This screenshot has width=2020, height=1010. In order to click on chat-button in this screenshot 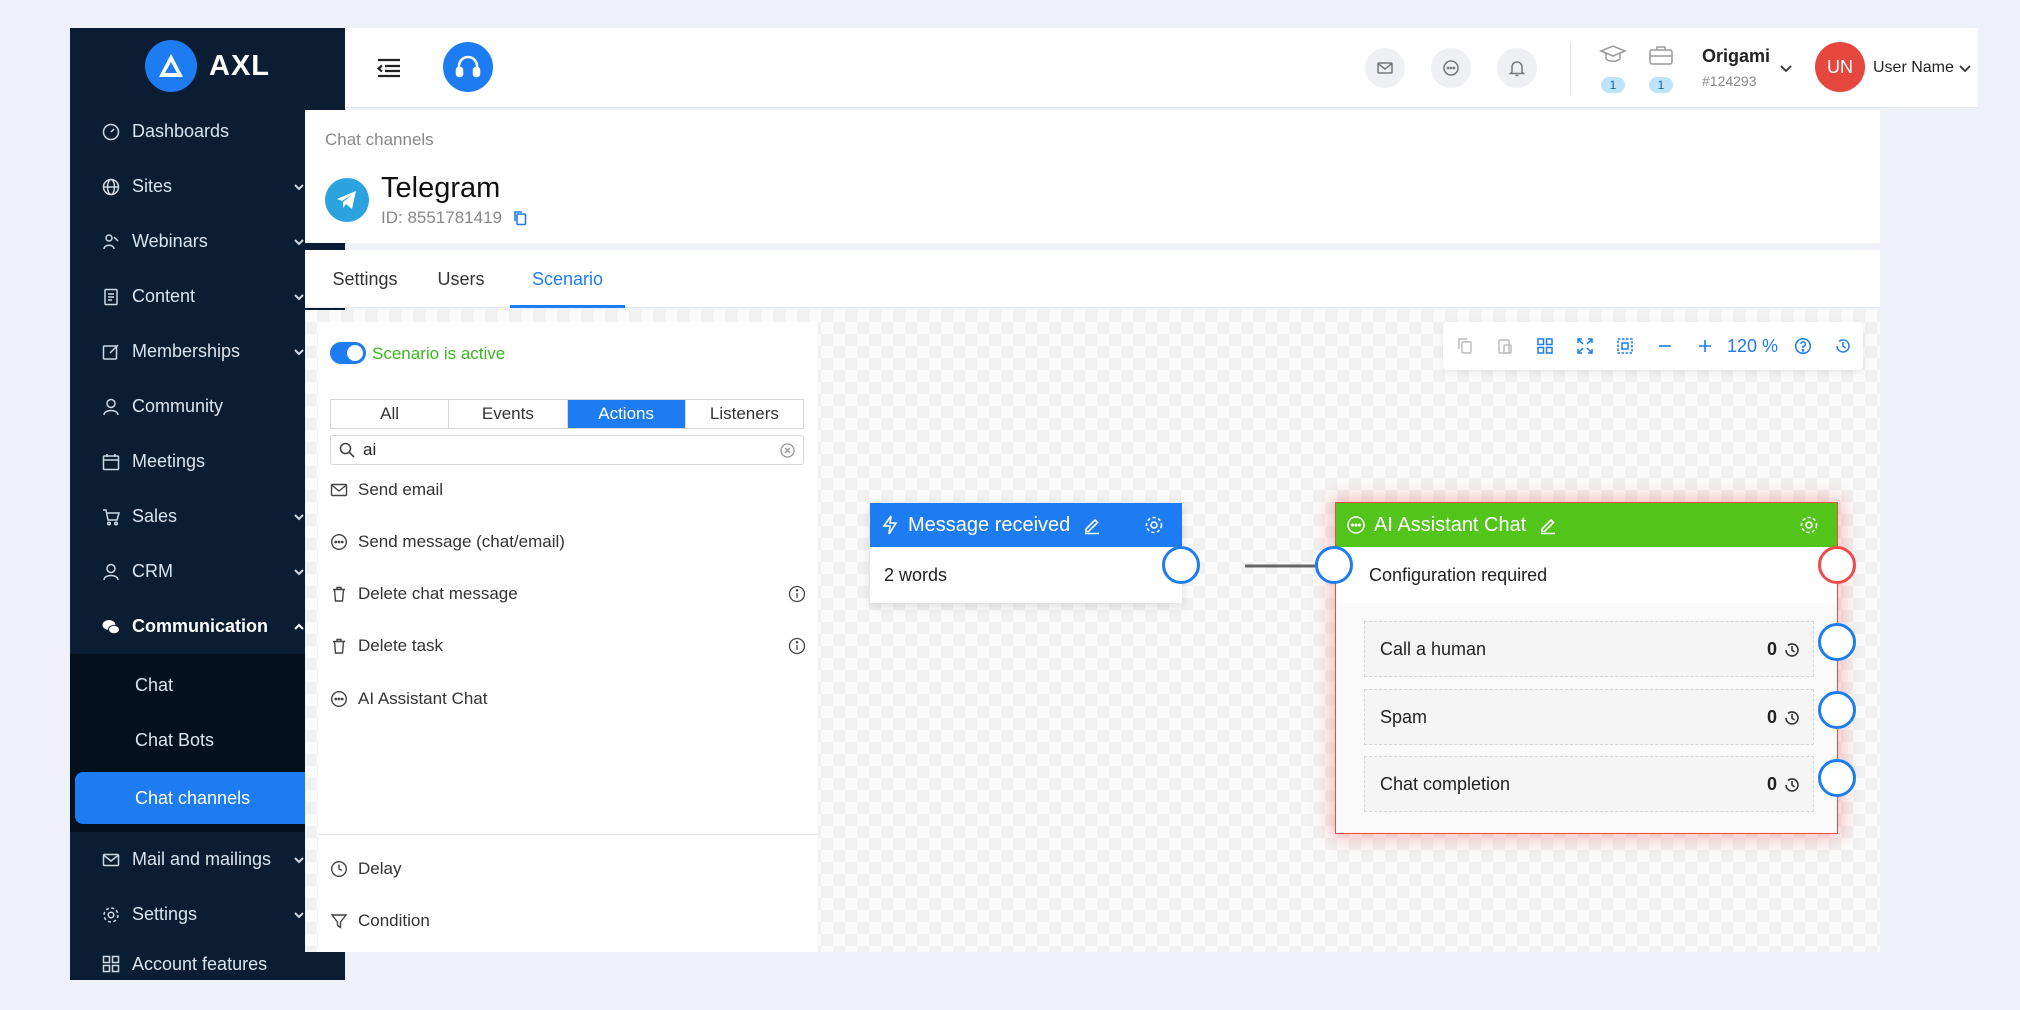, I will do `click(1451, 68)`.